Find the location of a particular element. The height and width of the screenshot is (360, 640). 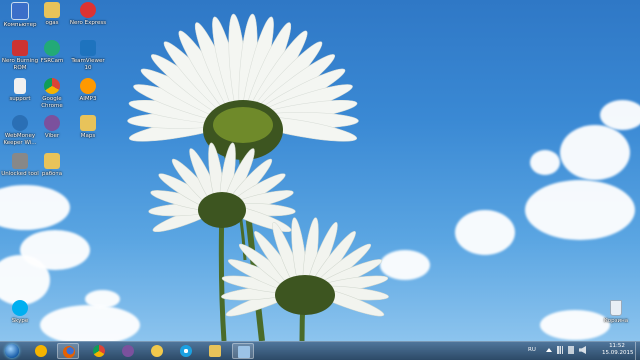

desktop-icon-rabota: работа is located at coordinates (52, 173).